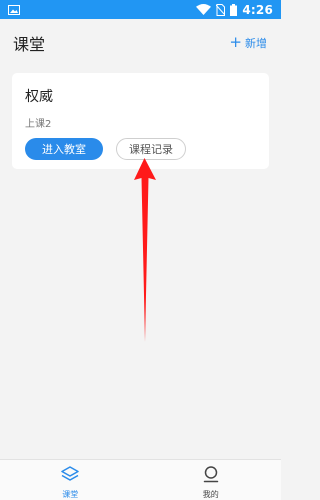  I want to click on class-subtitle: 上课2, so click(38, 124).